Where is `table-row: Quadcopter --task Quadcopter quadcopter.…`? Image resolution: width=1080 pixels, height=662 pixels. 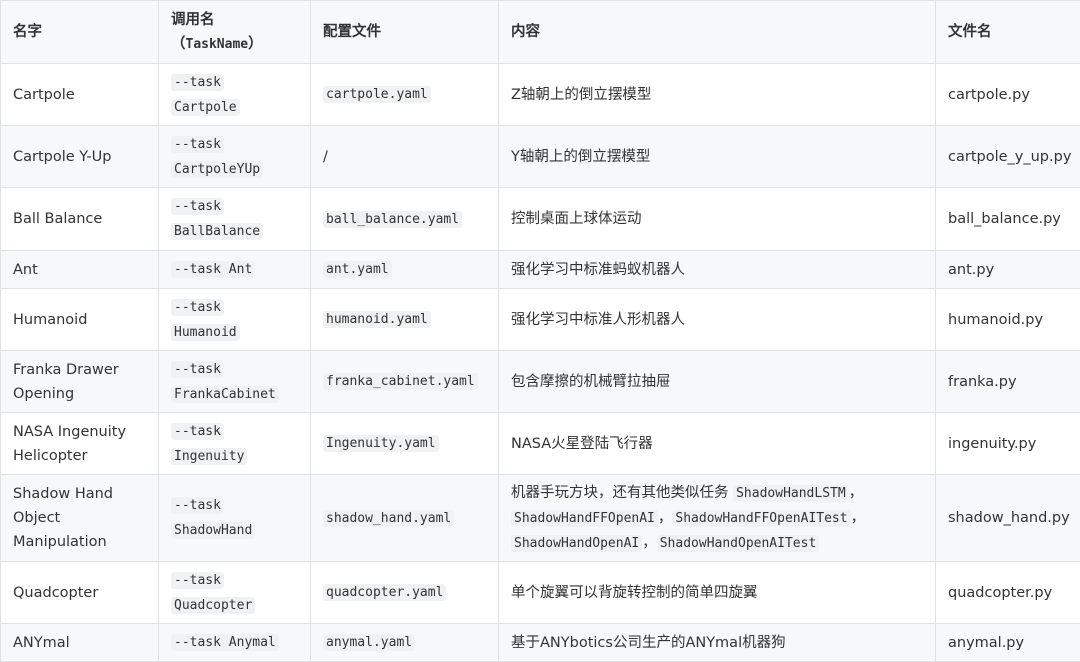 table-row: Quadcopter --task Quadcopter quadcopter.… is located at coordinates (540, 592).